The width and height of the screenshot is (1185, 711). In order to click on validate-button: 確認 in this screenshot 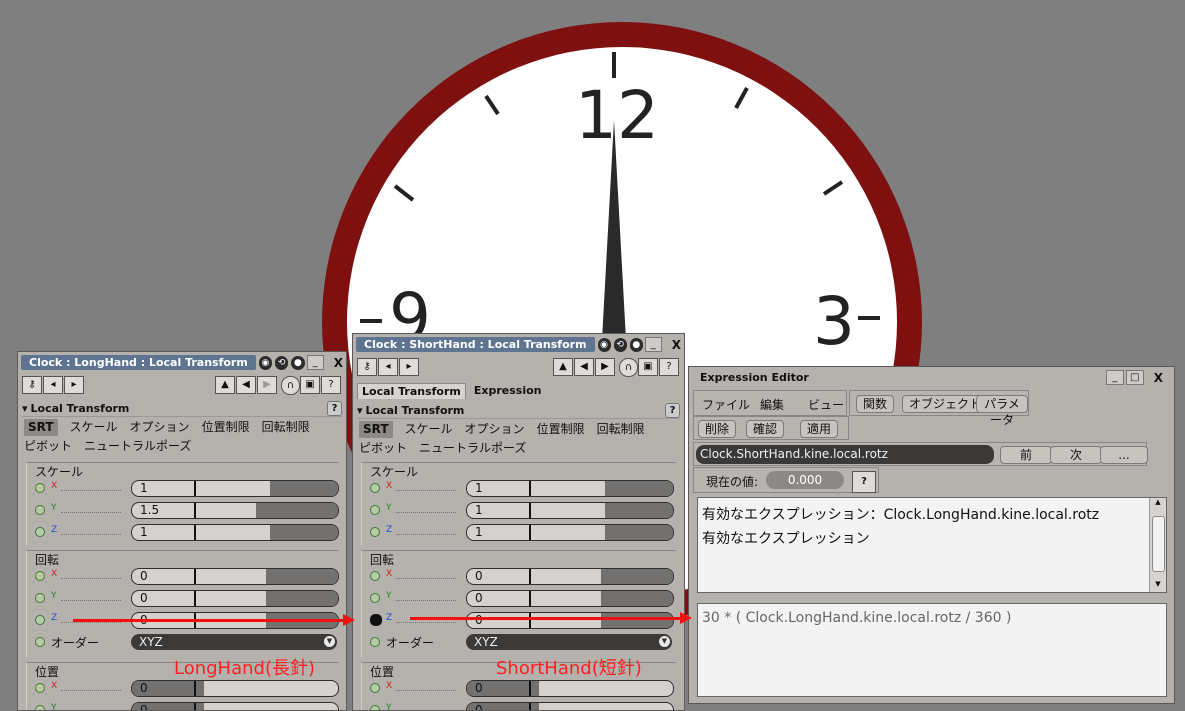, I will do `click(765, 429)`.